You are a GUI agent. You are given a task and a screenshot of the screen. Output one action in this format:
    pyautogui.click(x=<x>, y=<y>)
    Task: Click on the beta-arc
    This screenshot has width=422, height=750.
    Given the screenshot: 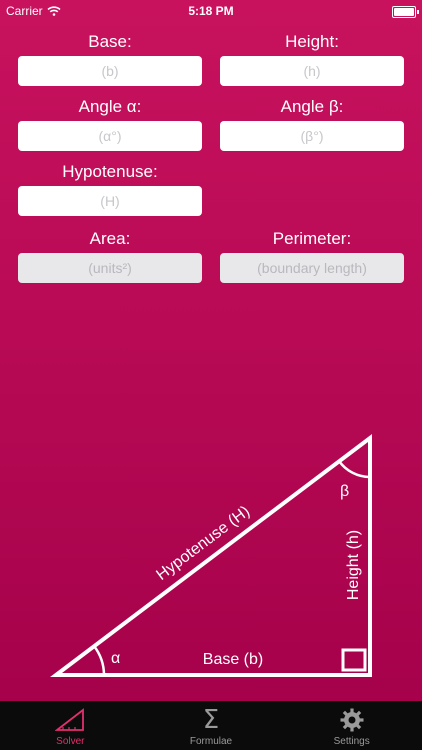 What is the action you would take?
    pyautogui.click(x=354, y=469)
    